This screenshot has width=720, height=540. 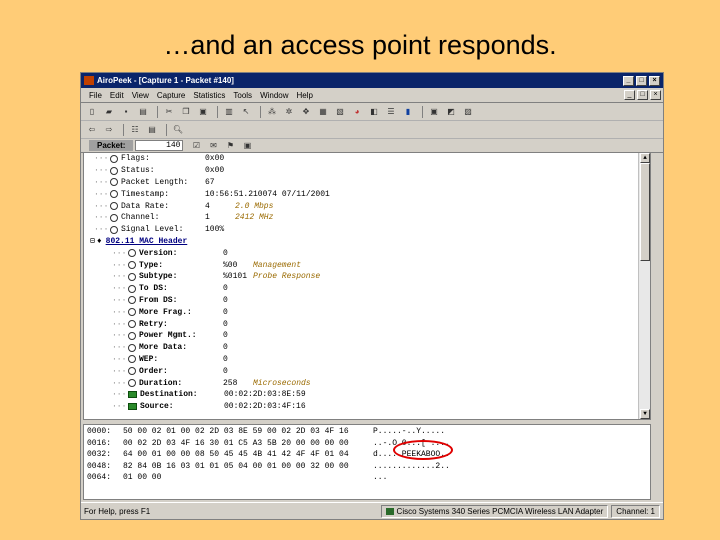 I want to click on print-icon: ▤, so click(x=143, y=111).